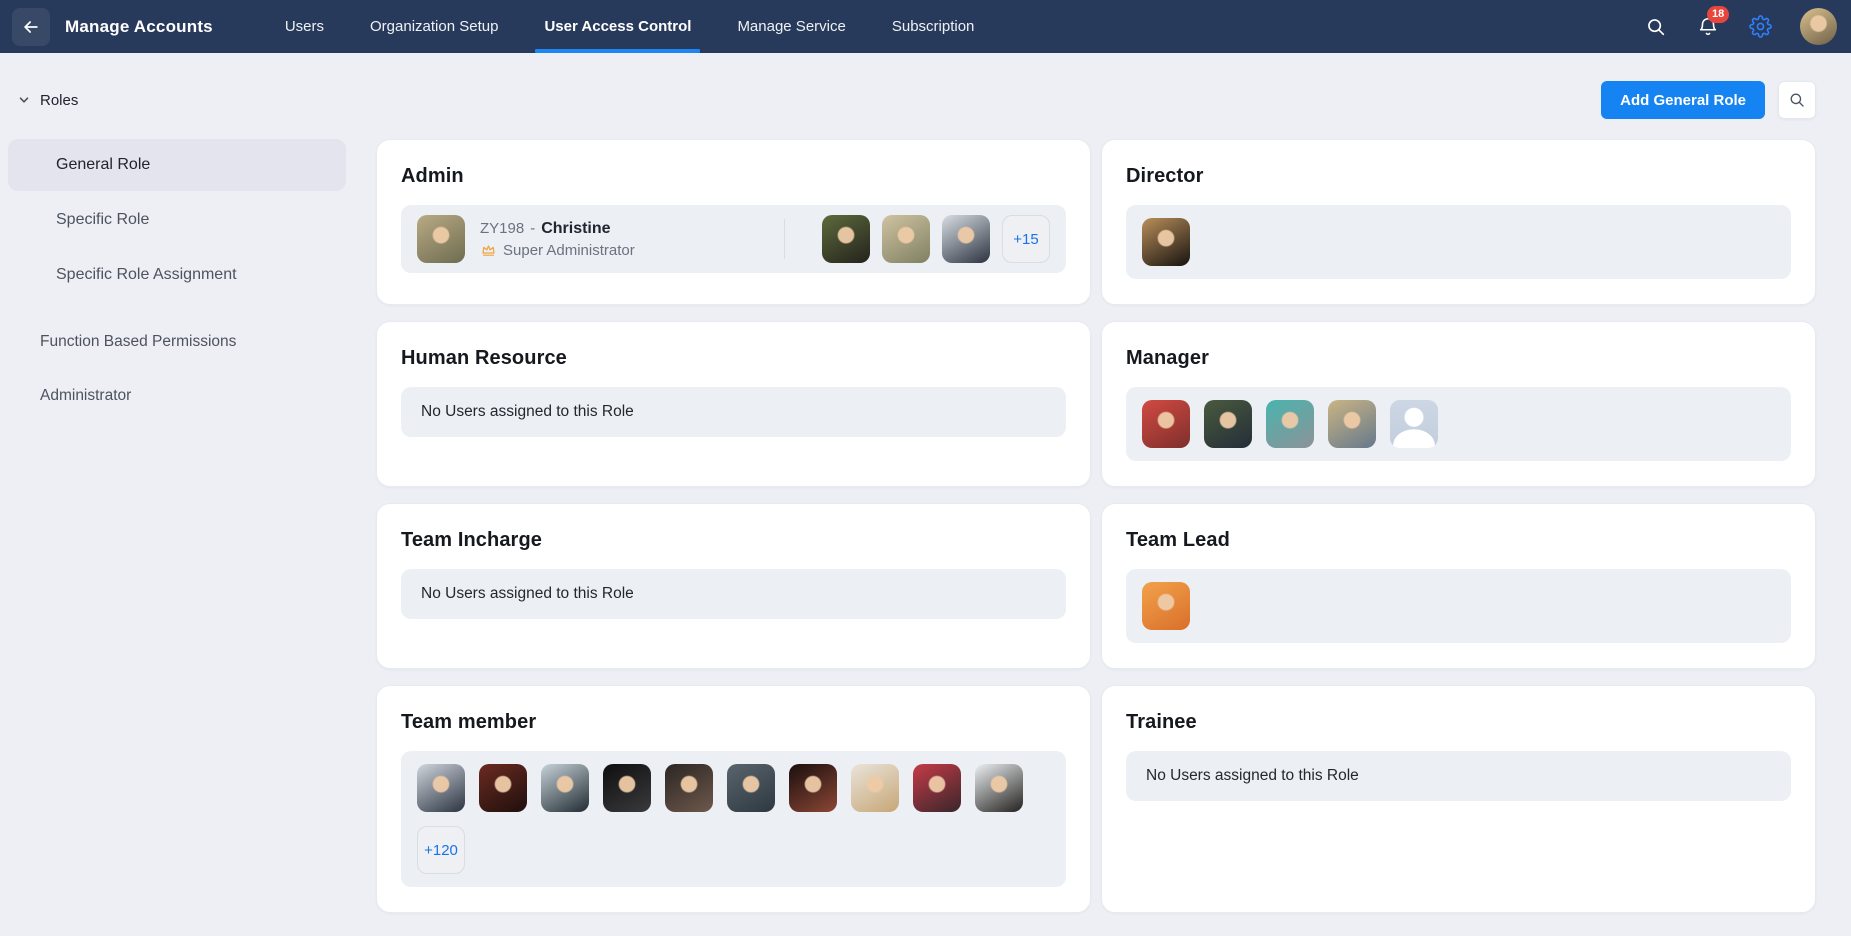 The height and width of the screenshot is (936, 1851). Describe the element at coordinates (576, 228) in the screenshot. I see `user-name: Christine` at that location.